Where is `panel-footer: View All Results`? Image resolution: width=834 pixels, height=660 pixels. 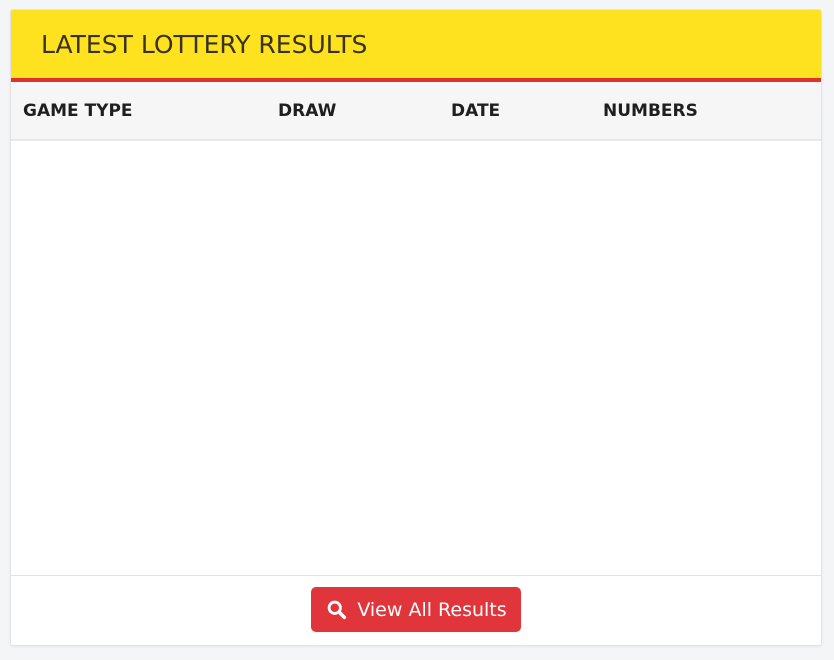 panel-footer: View All Results is located at coordinates (416, 610).